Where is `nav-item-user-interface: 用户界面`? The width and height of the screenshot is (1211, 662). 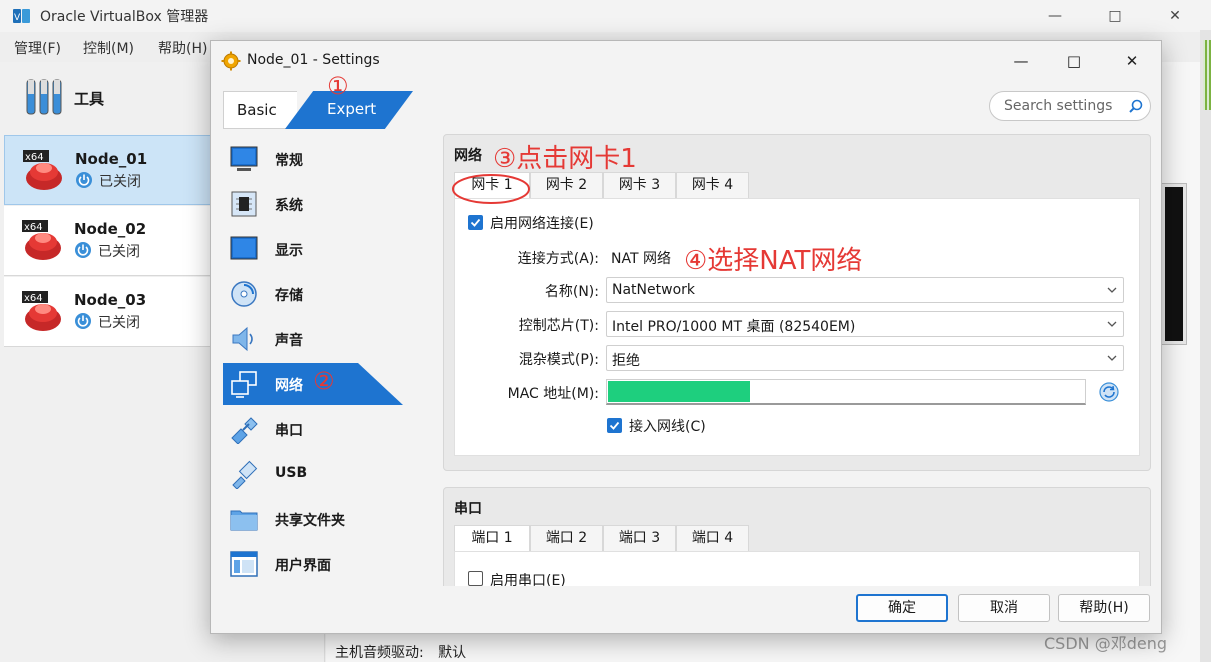 nav-item-user-interface: 用户界面 is located at coordinates (313, 564).